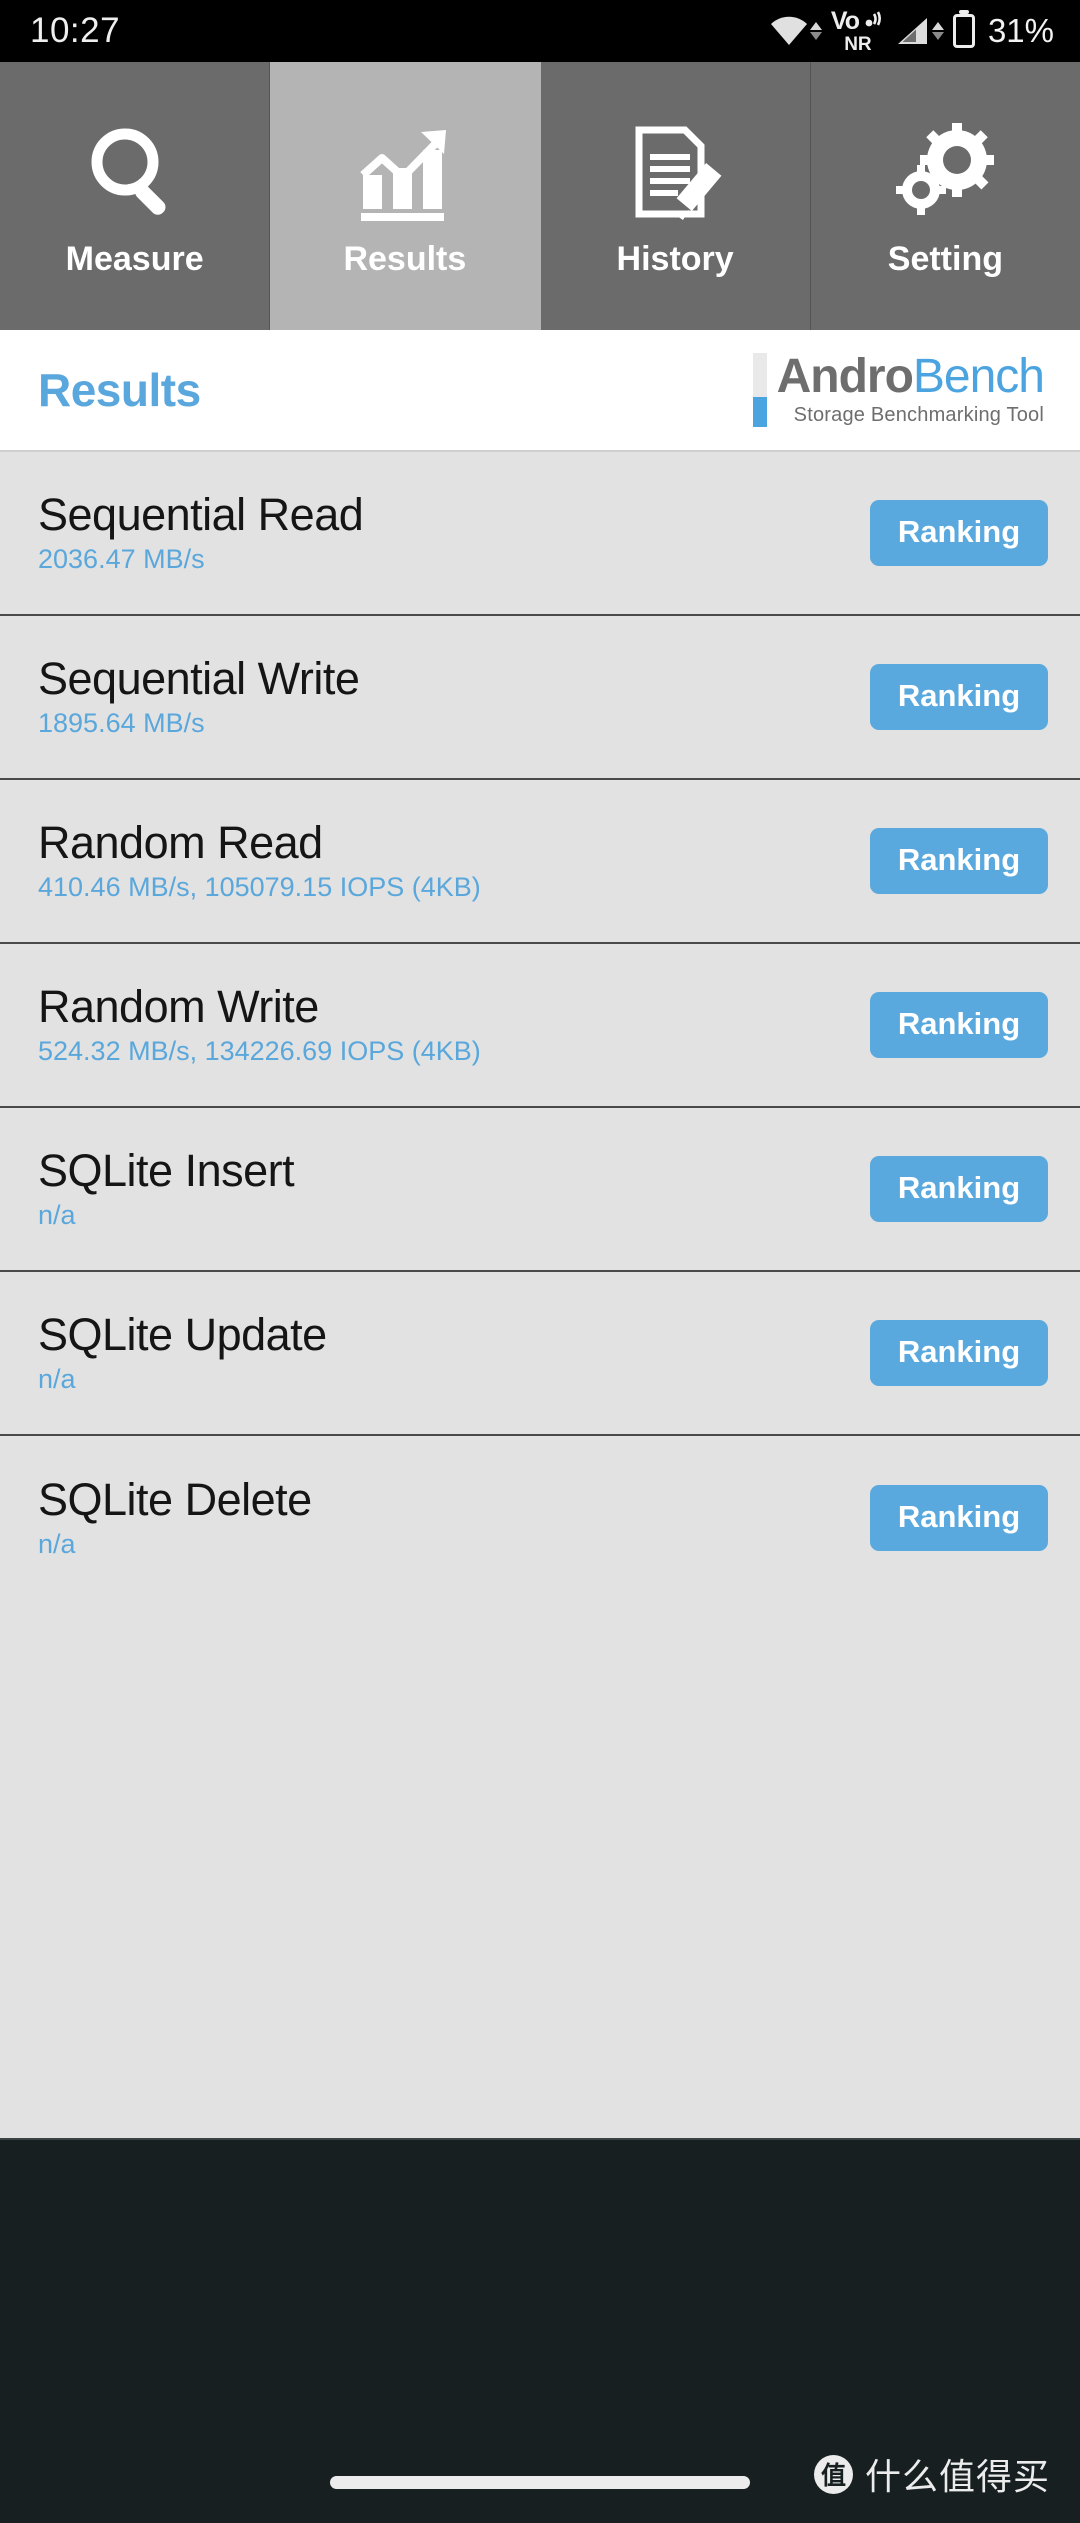 Image resolution: width=1080 pixels, height=2523 pixels. I want to click on watermark-logo-icon: 值, so click(833, 2474).